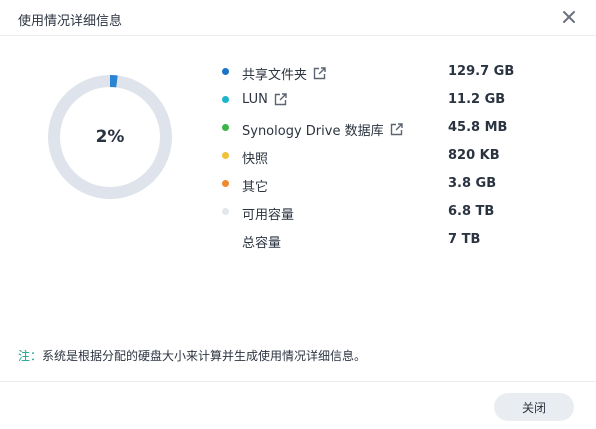 Image resolution: width=596 pixels, height=429 pixels. I want to click on usage-row-name: Synology Drive 数据库, so click(322, 129).